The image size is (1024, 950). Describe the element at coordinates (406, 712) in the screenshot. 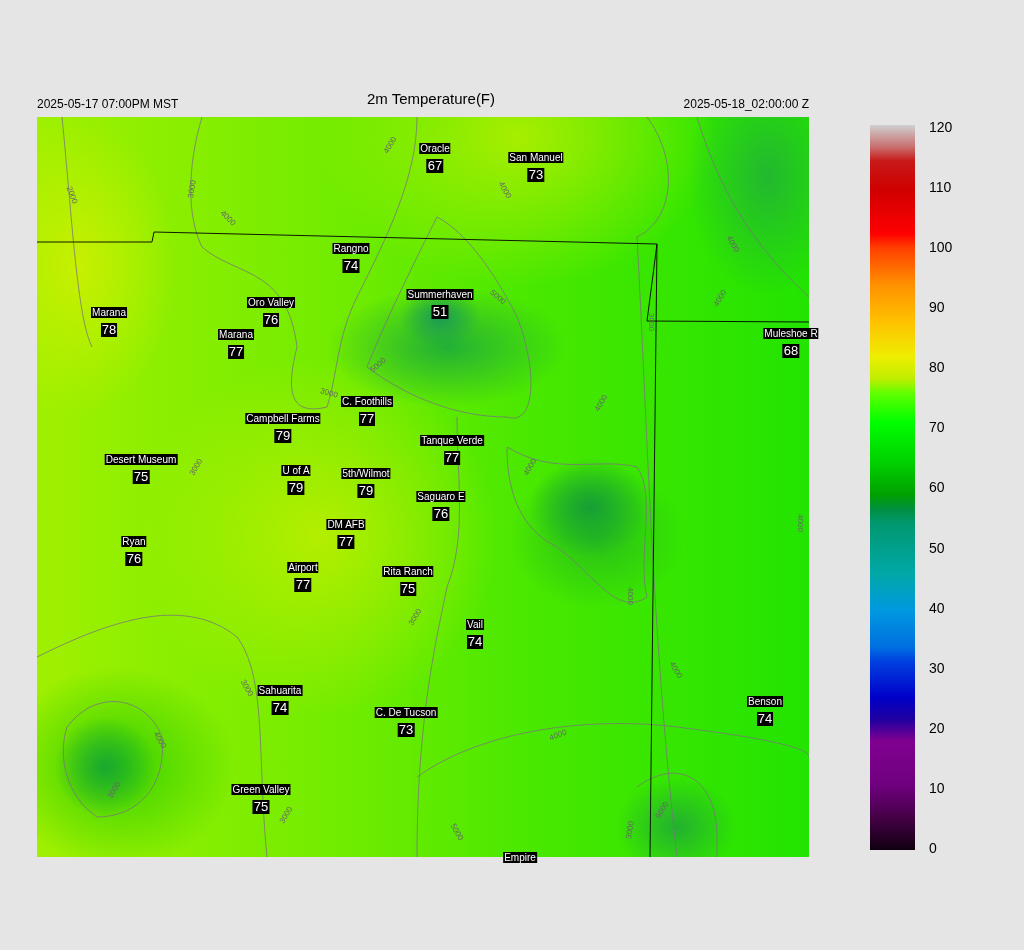

I see `station-name: C. De Tucson` at that location.